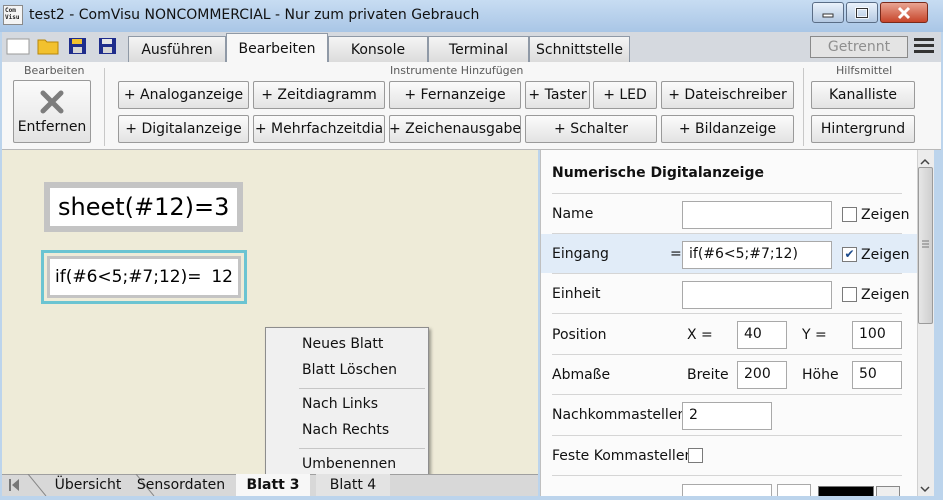 This screenshot has width=943, height=500. What do you see at coordinates (183, 129) in the screenshot?
I see `add-digitalanzeige-button: + Digitalanzeige` at bounding box center [183, 129].